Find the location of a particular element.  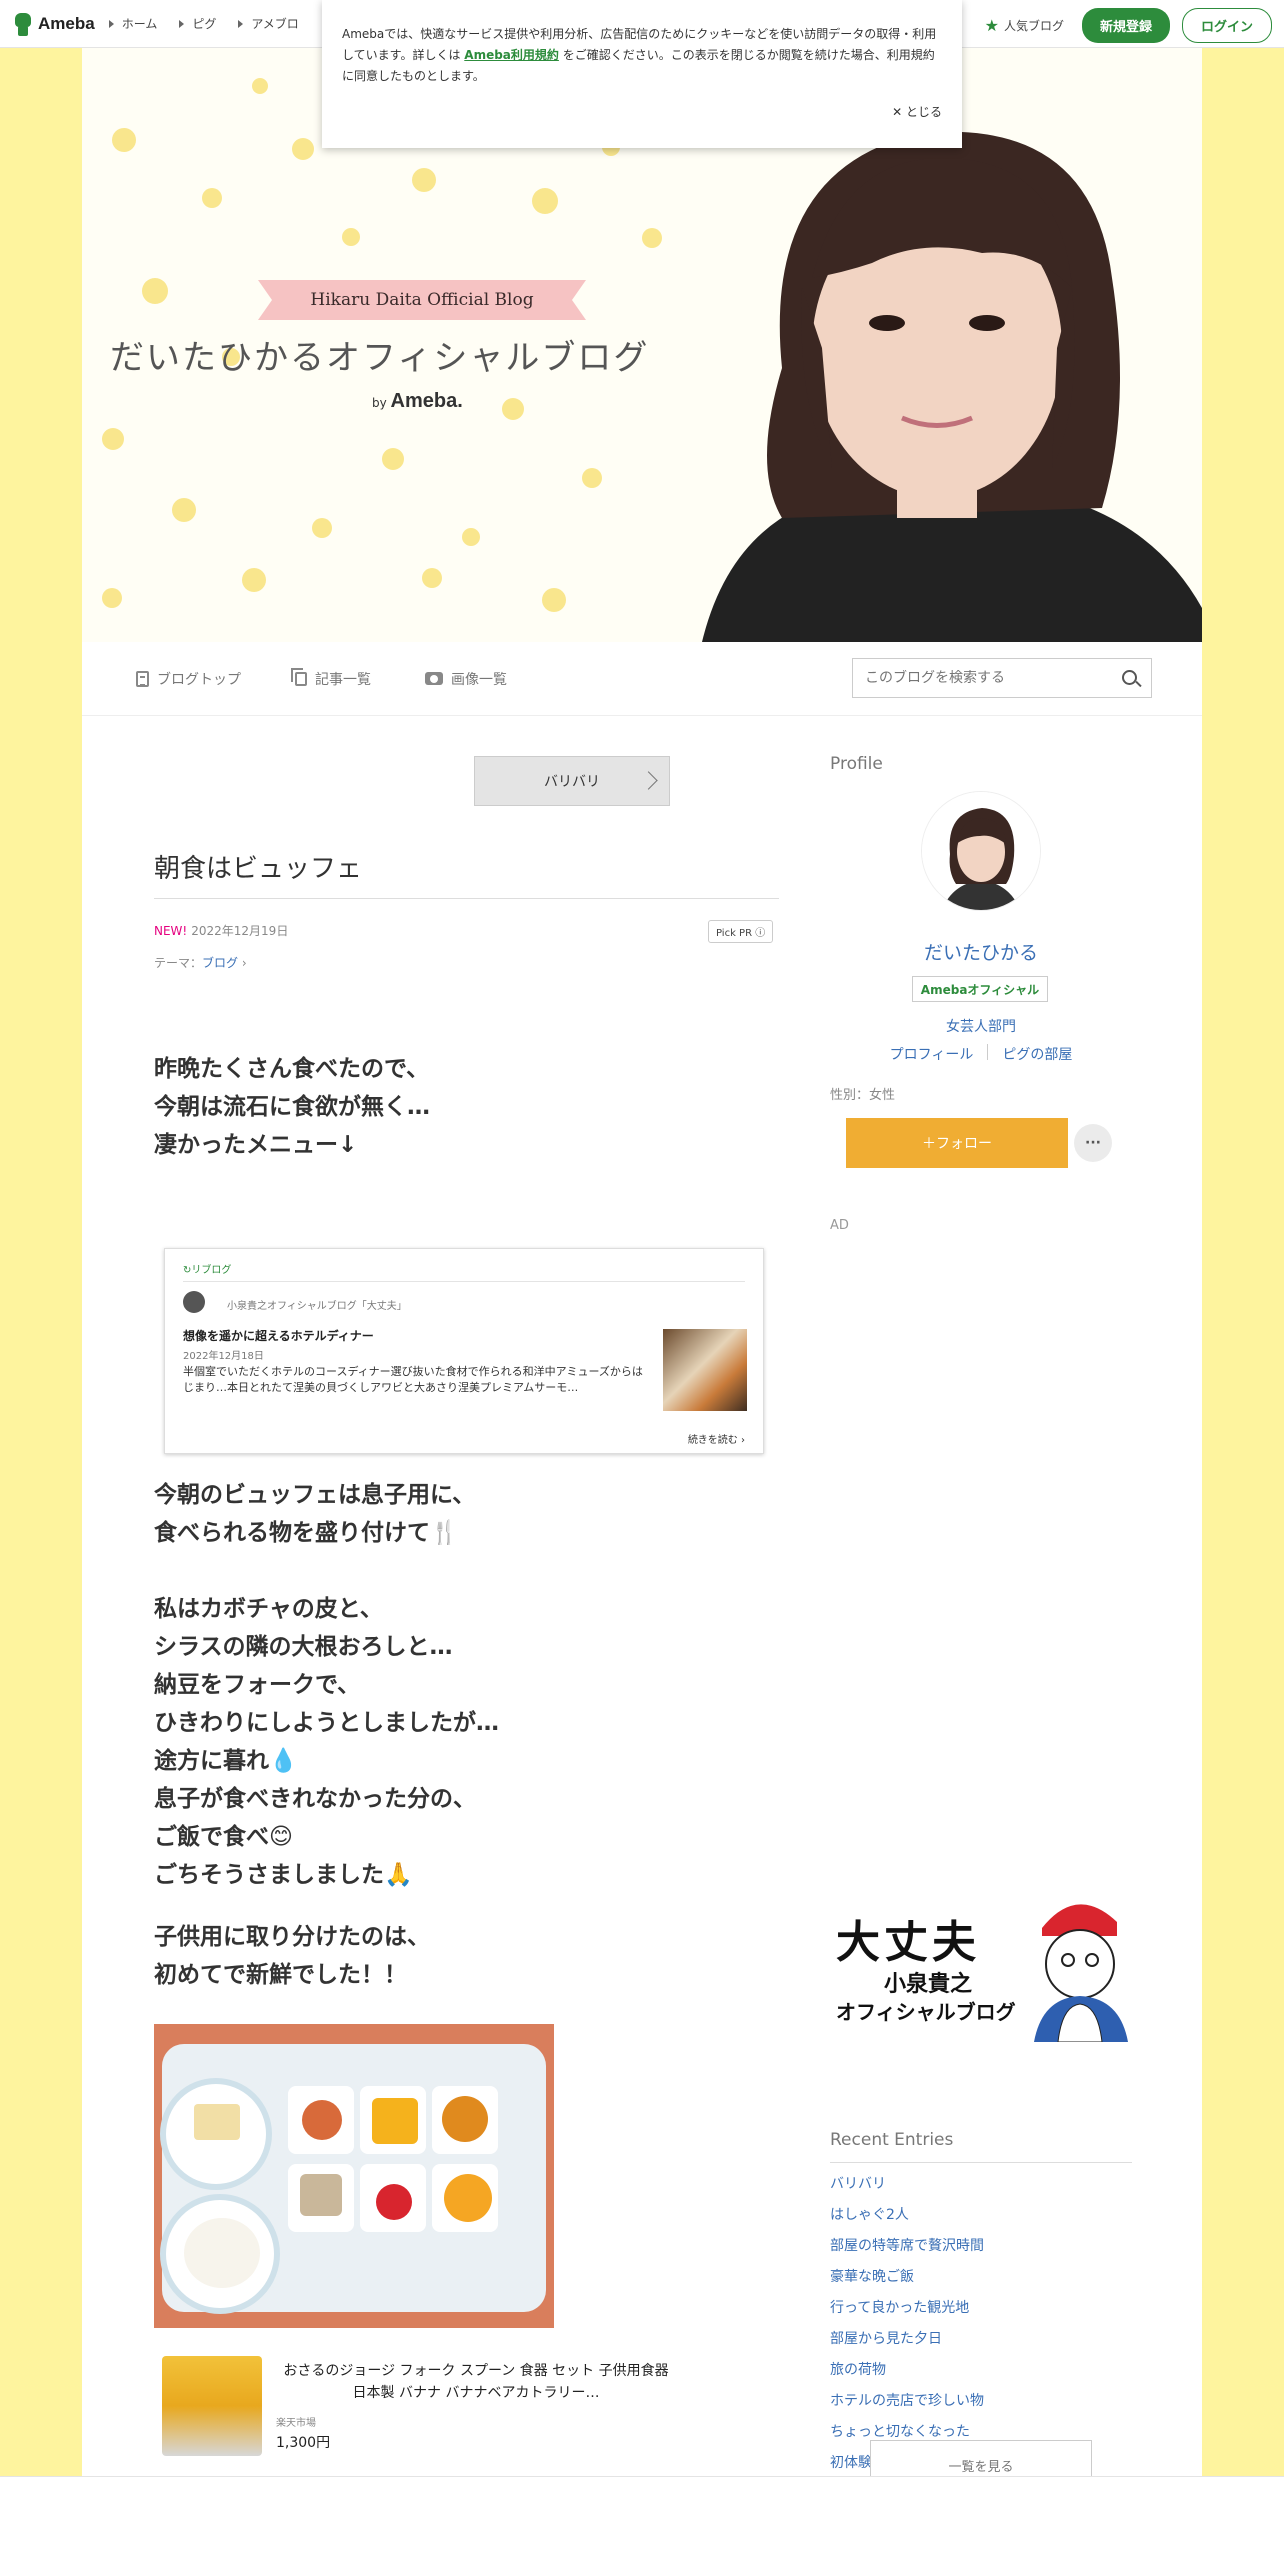

more-options-button: ··· is located at coordinates (1093, 1143).